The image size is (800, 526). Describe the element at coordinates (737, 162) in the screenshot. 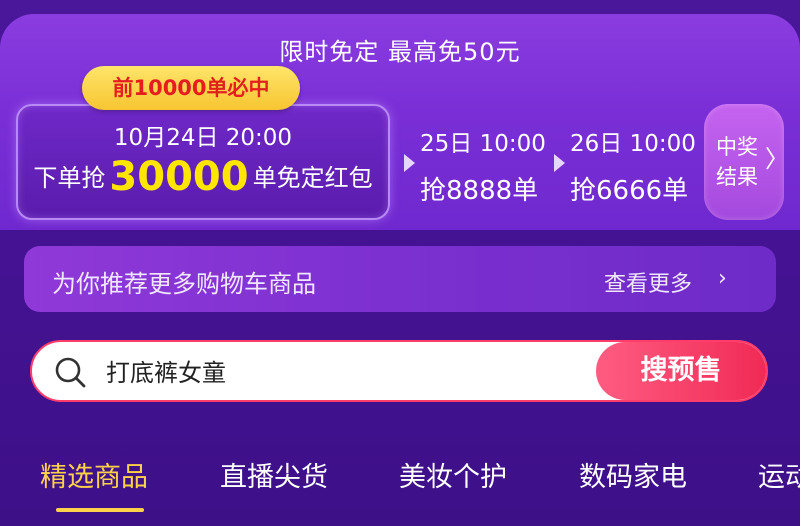

I see `winner-results-label: 中奖结果` at that location.